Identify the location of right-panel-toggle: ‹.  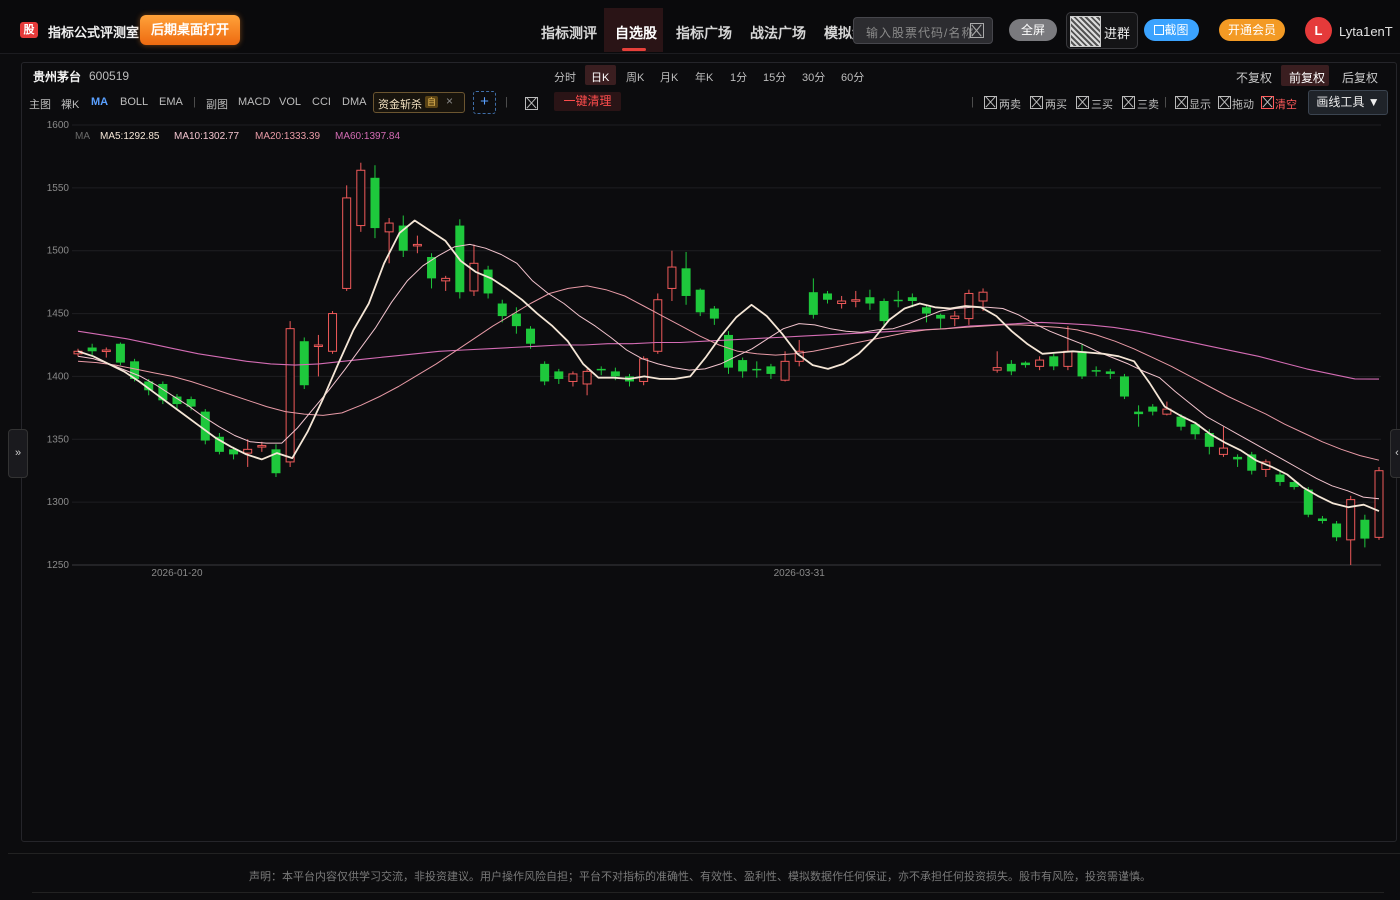
(1395, 453).